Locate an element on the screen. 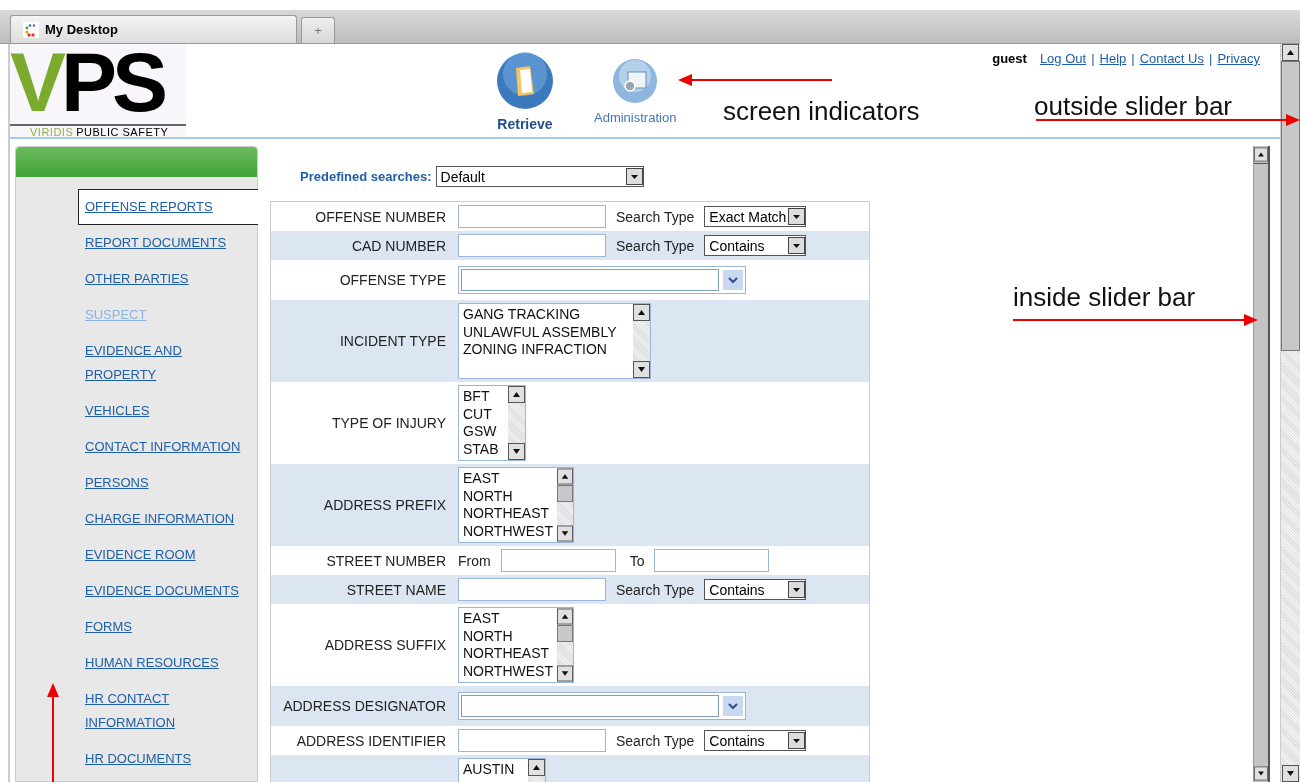 The height and width of the screenshot is (782, 1300). predefined-searches-label: Predefined searches: is located at coordinates (366, 176).